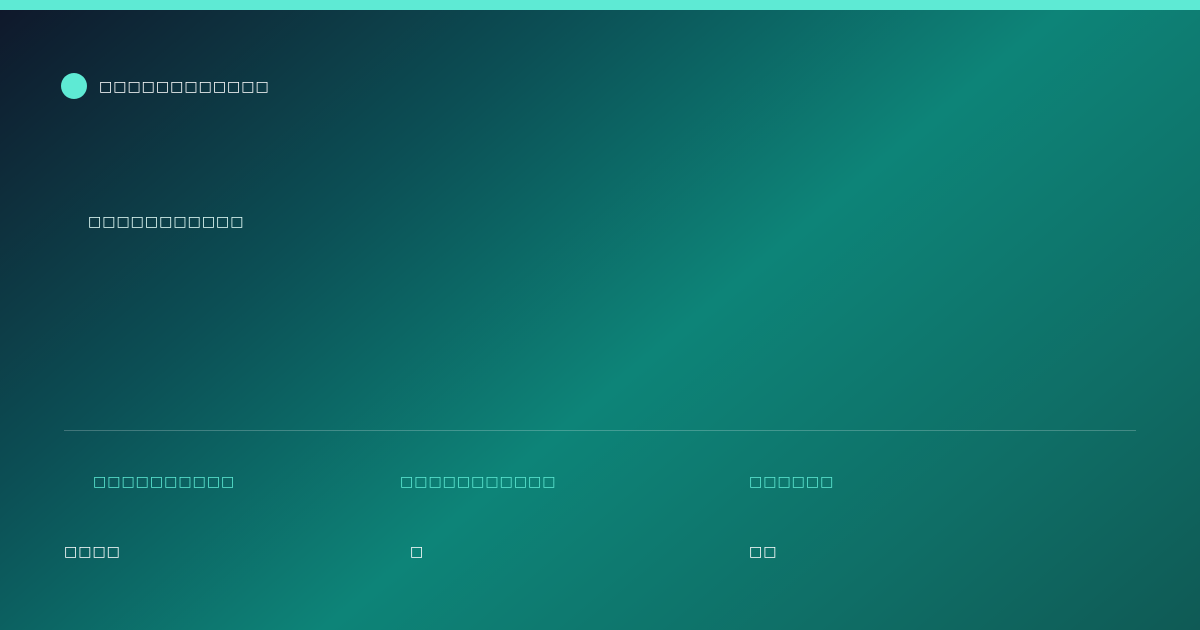  Describe the element at coordinates (92, 552) in the screenshot. I see `stat-value-1: □□□□` at that location.